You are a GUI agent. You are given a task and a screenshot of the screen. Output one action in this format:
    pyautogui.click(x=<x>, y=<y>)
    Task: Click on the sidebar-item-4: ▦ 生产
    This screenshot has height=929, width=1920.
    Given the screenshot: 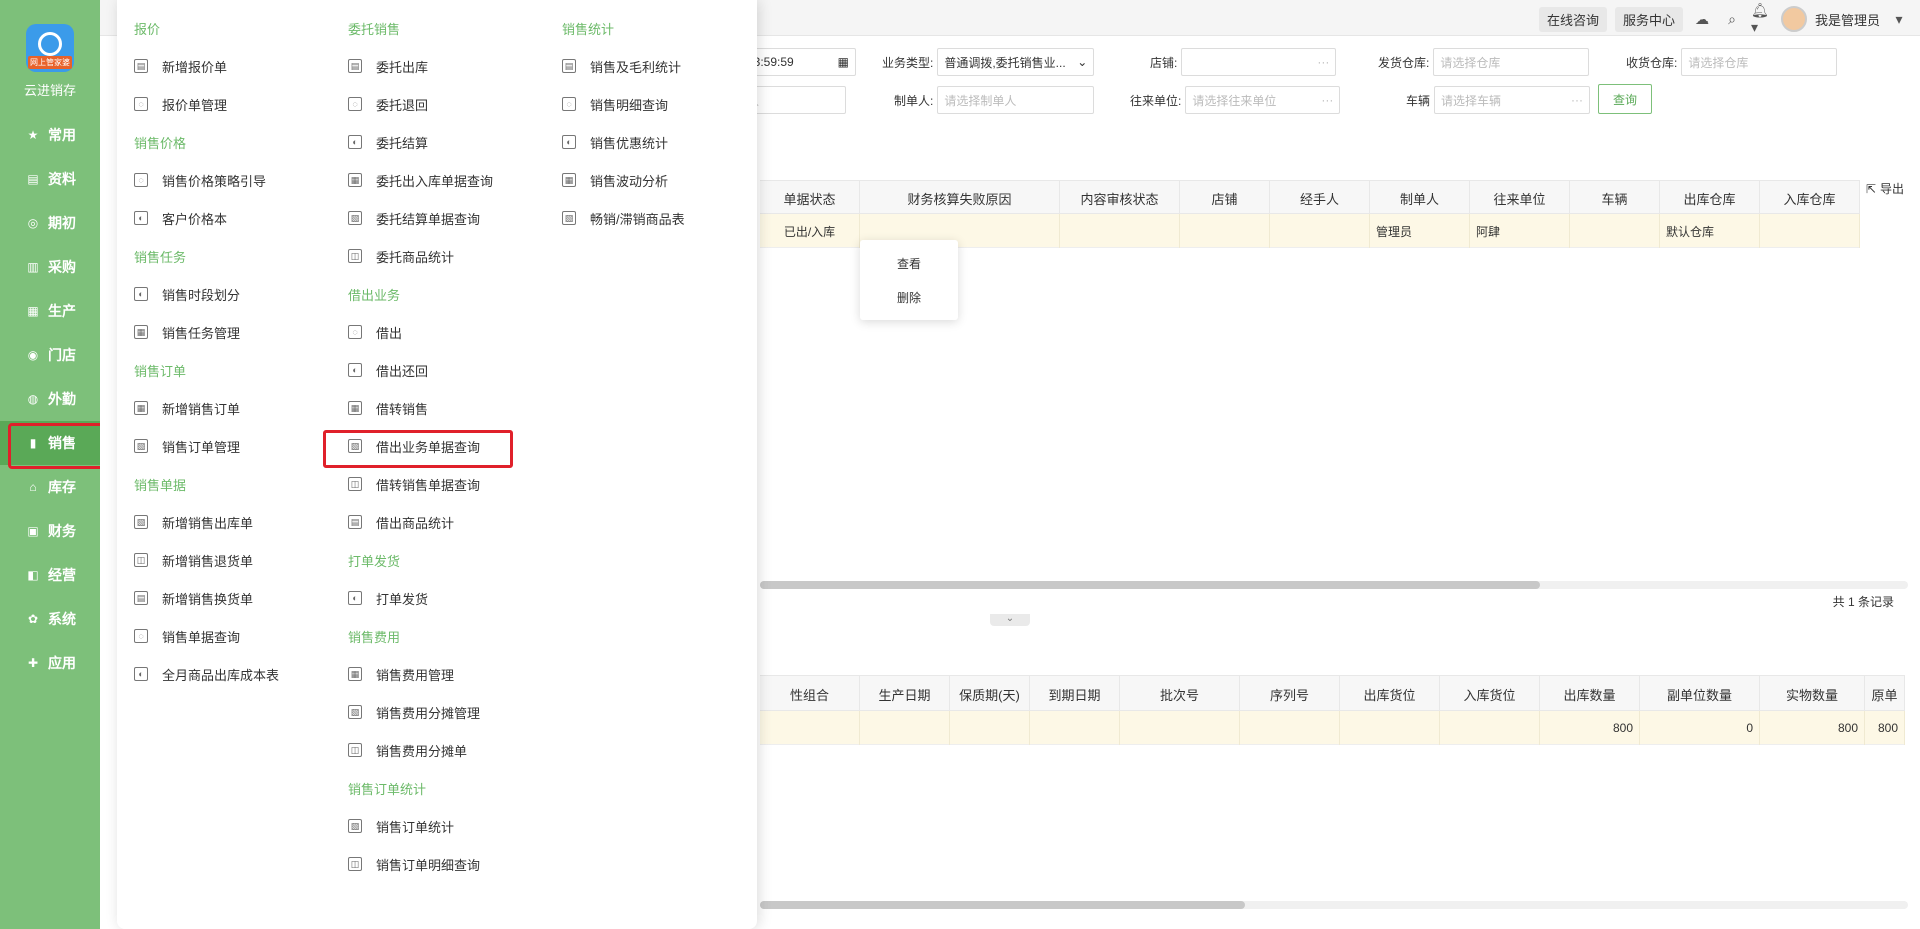 What is the action you would take?
    pyautogui.click(x=50, y=311)
    